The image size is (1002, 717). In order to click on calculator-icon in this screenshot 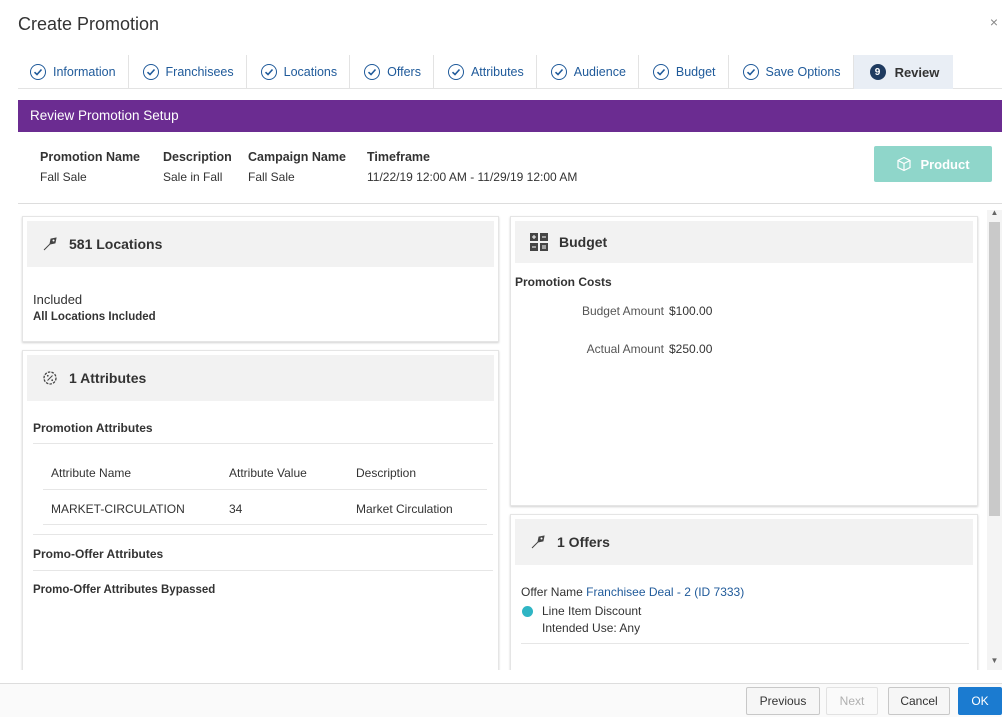, I will do `click(539, 242)`.